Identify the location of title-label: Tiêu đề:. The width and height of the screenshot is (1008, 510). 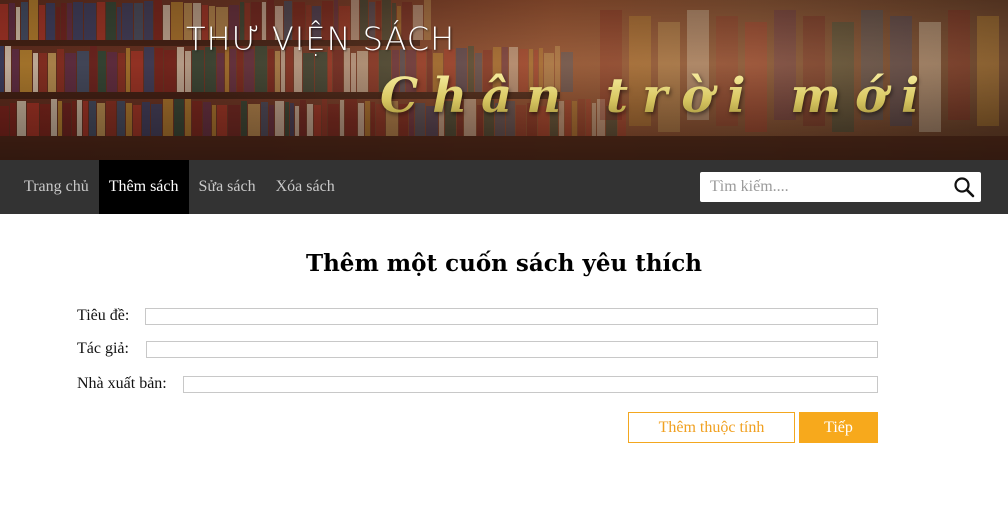
(103, 315).